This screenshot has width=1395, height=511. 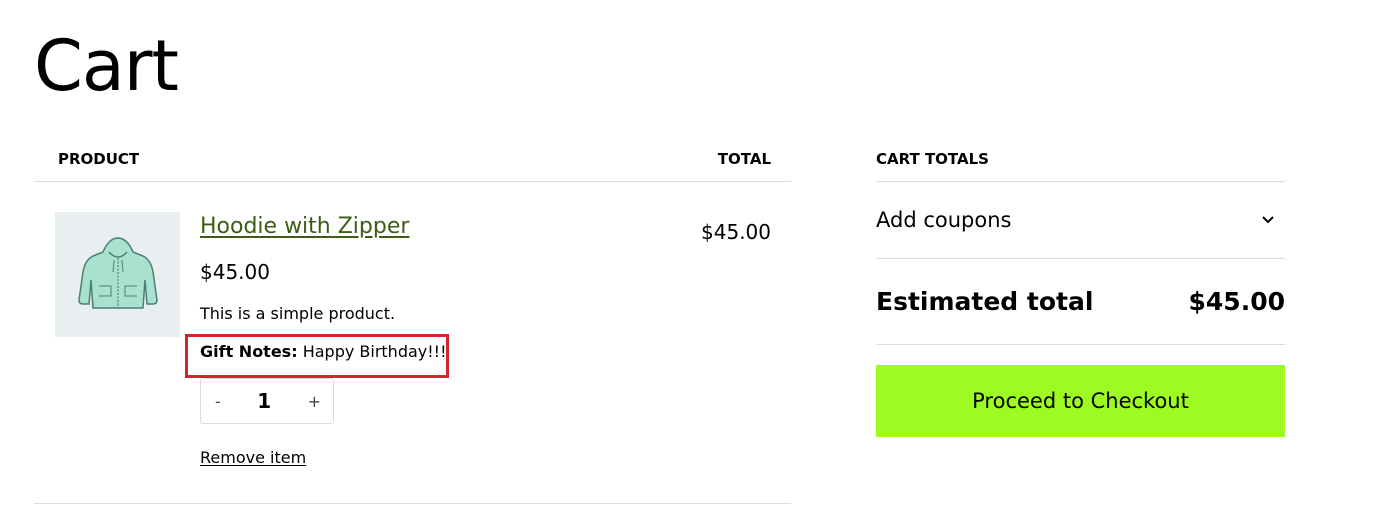 I want to click on line-total: $45.00, so click(x=736, y=232).